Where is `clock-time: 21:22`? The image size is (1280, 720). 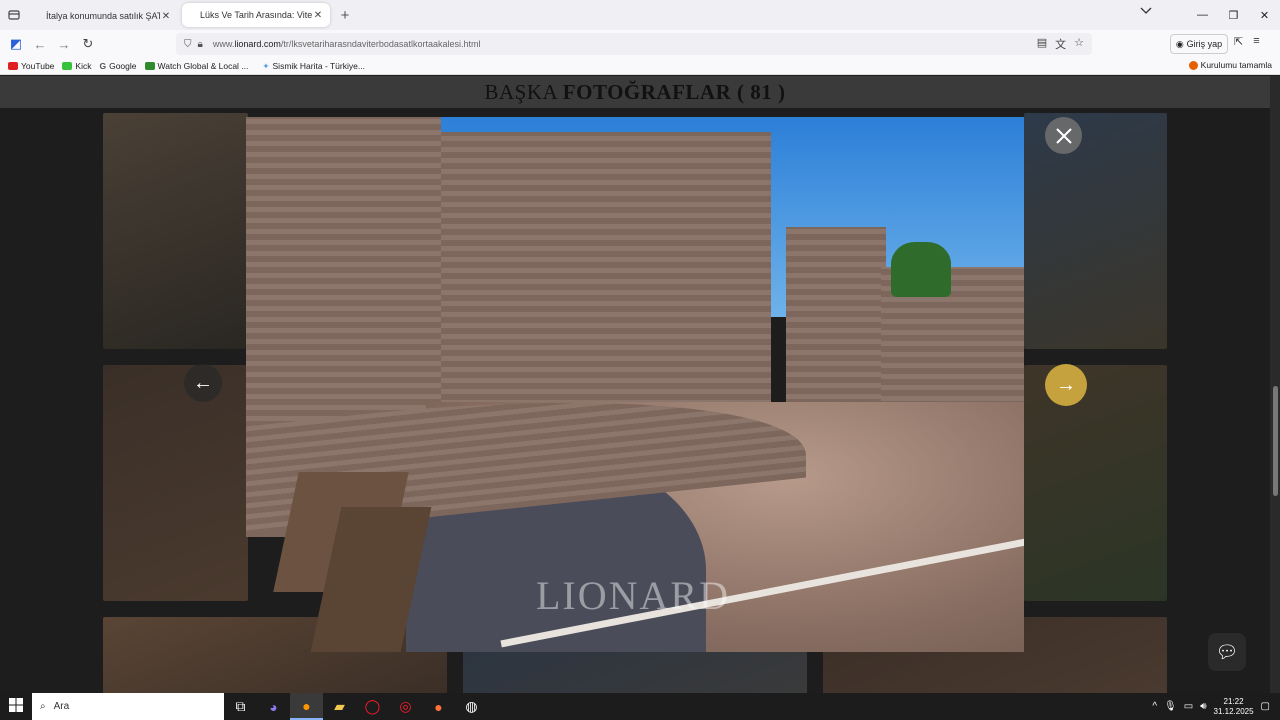
clock-time: 21:22 is located at coordinates (1233, 701).